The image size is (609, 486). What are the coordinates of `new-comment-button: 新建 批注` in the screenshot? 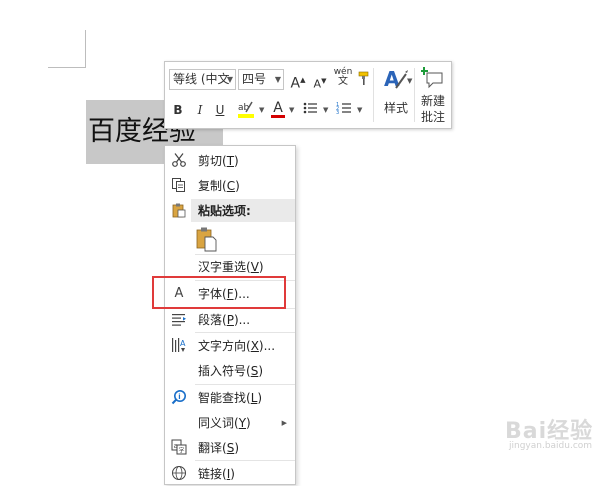 It's located at (433, 95).